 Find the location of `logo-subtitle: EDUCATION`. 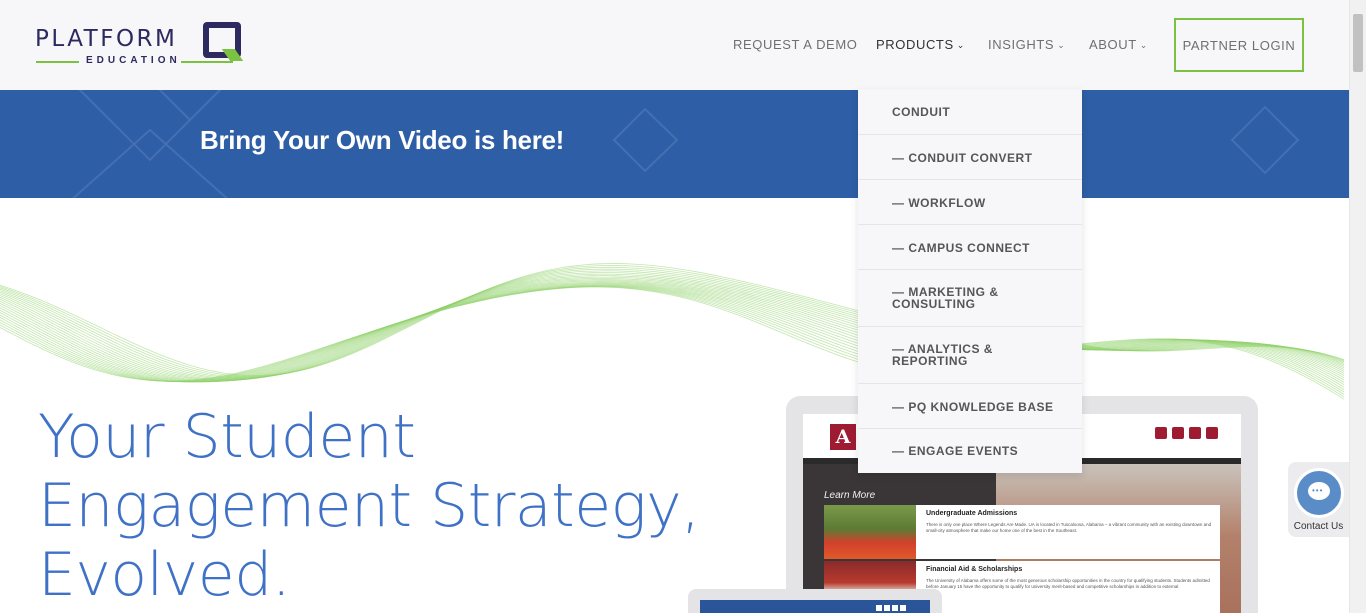

logo-subtitle: EDUCATION is located at coordinates (133, 60).